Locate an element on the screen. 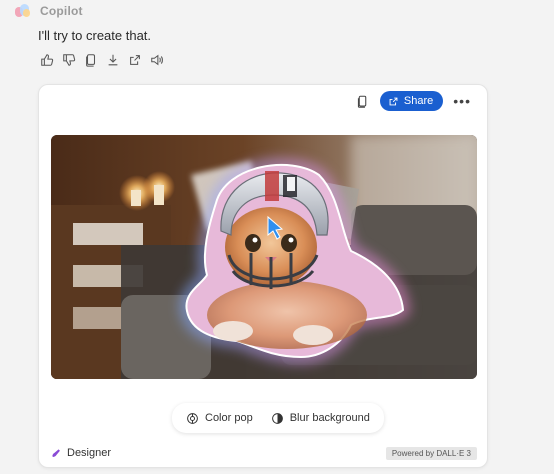  more-icon: ••• is located at coordinates (462, 101).